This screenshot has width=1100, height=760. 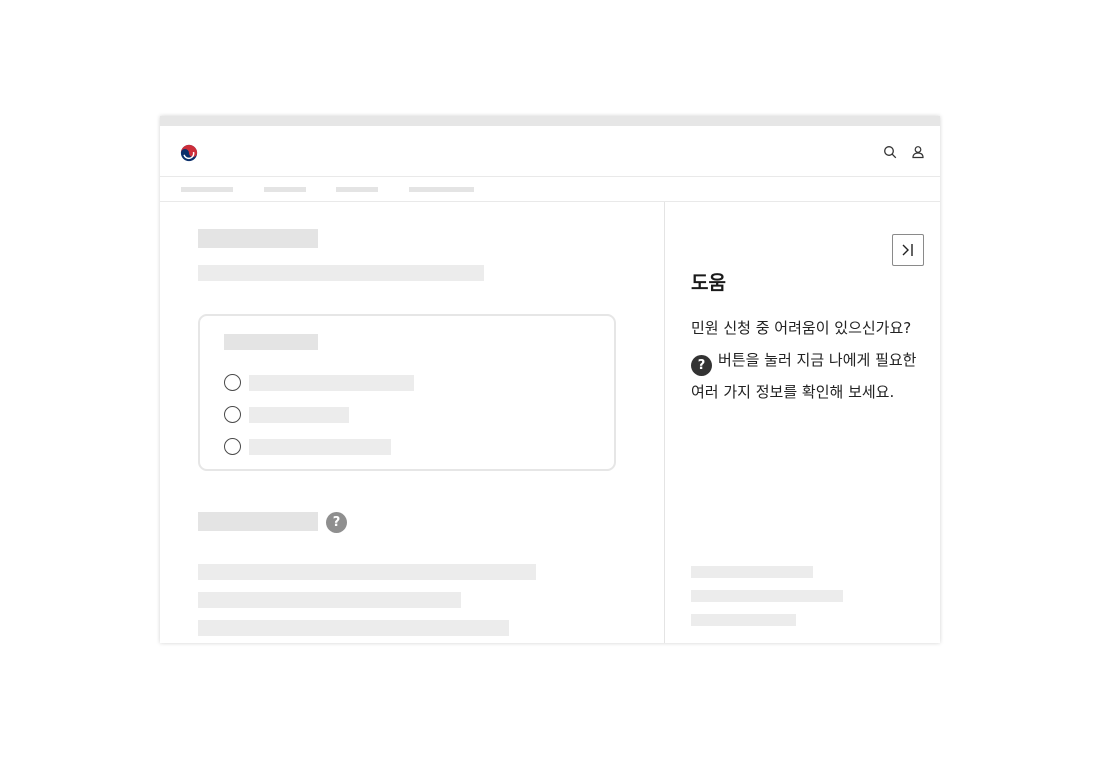 I want to click on help-text-line-2: 버튼을 눌러 지금 나에게 필요한, so click(x=817, y=360).